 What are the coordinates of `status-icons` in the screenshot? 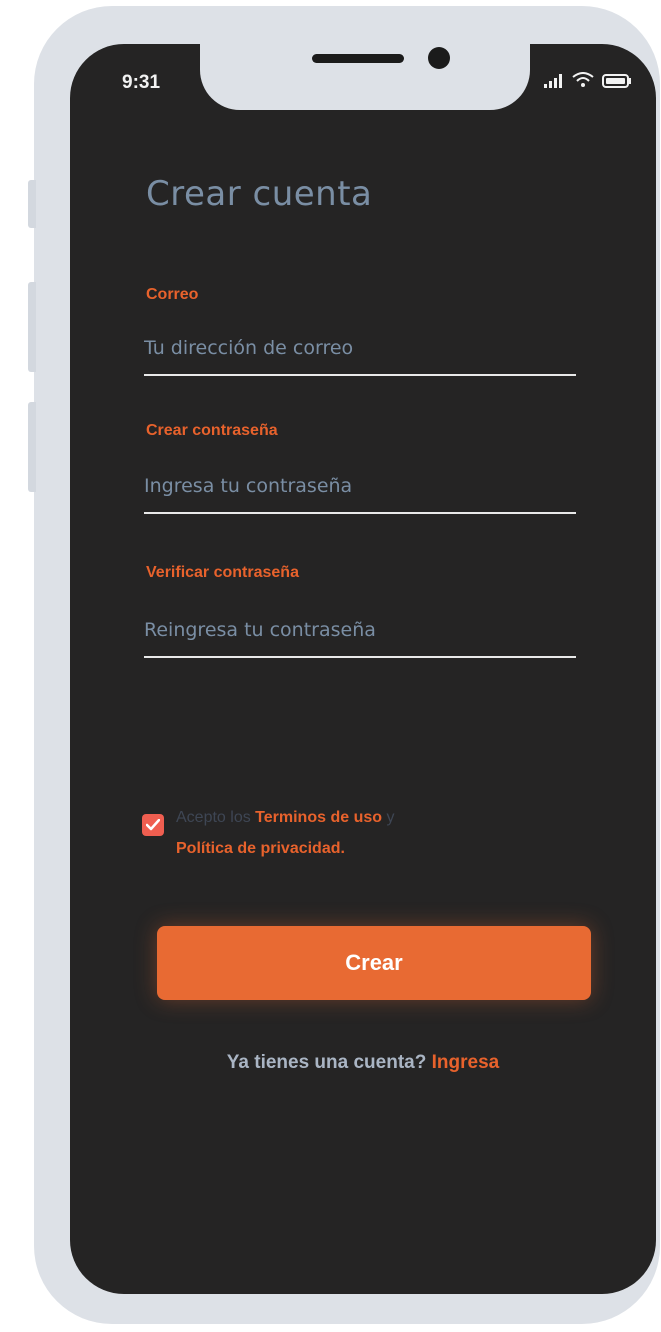 It's located at (588, 82).